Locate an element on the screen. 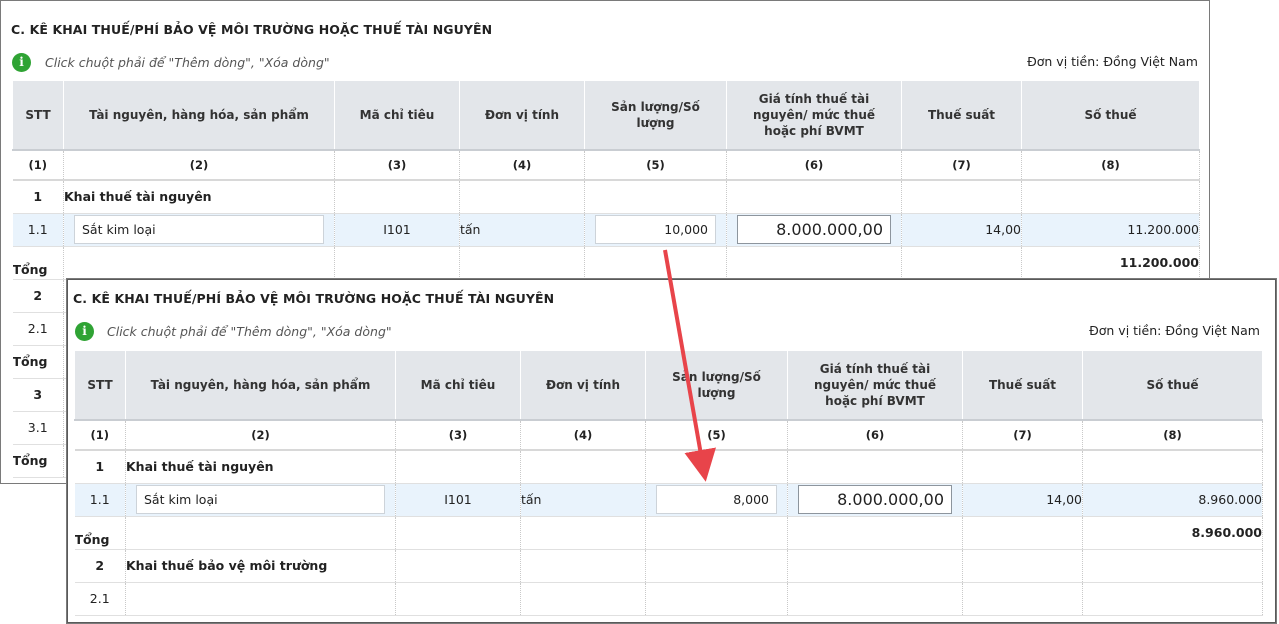  group-label: Khai thuế bảo vệ môi trường is located at coordinates (260, 566).